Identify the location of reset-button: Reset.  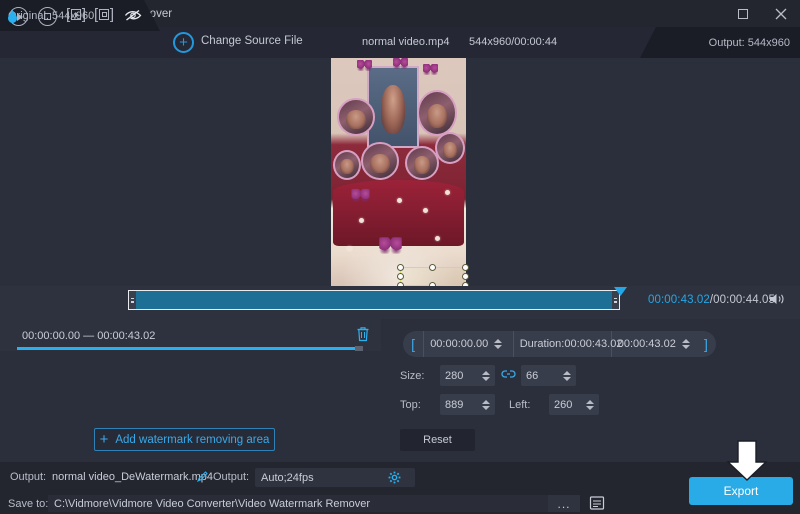
(437, 440).